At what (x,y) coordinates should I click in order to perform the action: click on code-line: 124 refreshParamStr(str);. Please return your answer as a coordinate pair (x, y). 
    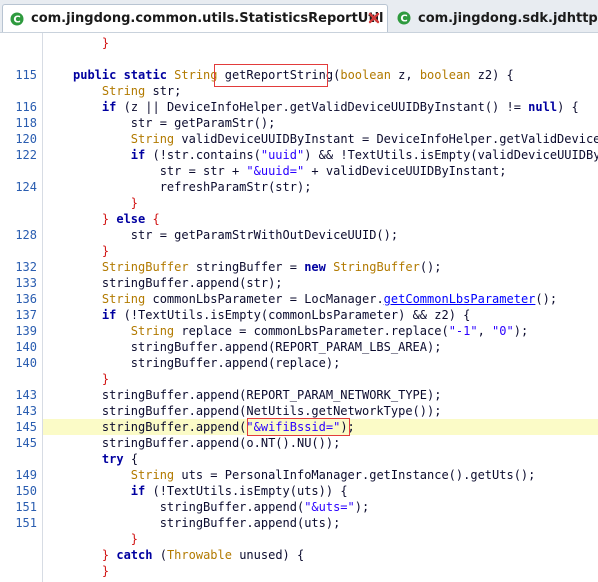
    Looking at the image, I should click on (299, 187).